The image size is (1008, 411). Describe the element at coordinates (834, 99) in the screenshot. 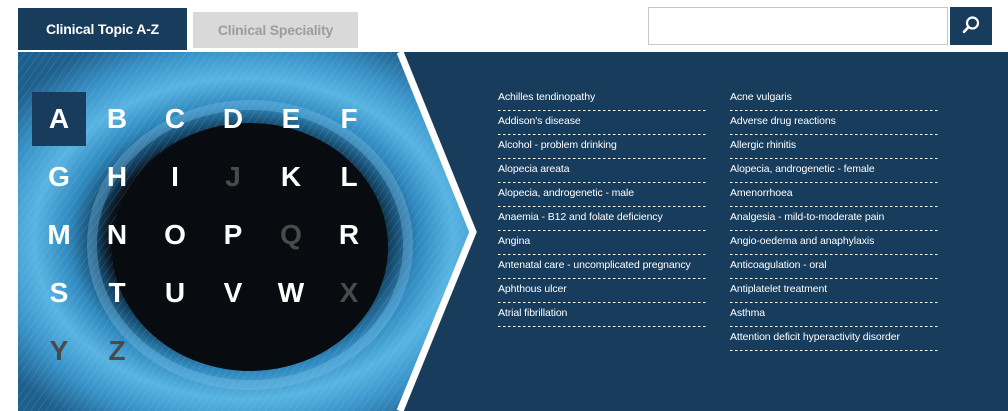

I see `topic-link: Acne vulgaris` at that location.